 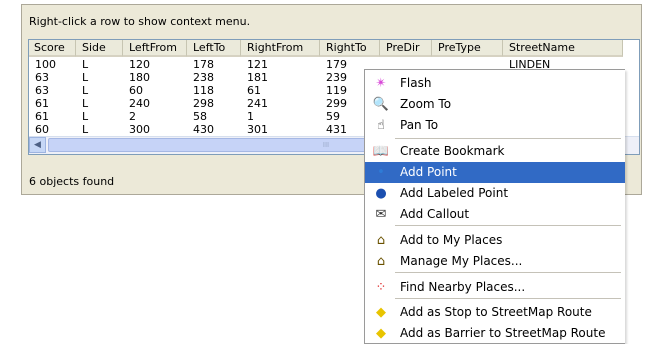 I want to click on route-barrier-icon: ◆, so click(x=381, y=333).